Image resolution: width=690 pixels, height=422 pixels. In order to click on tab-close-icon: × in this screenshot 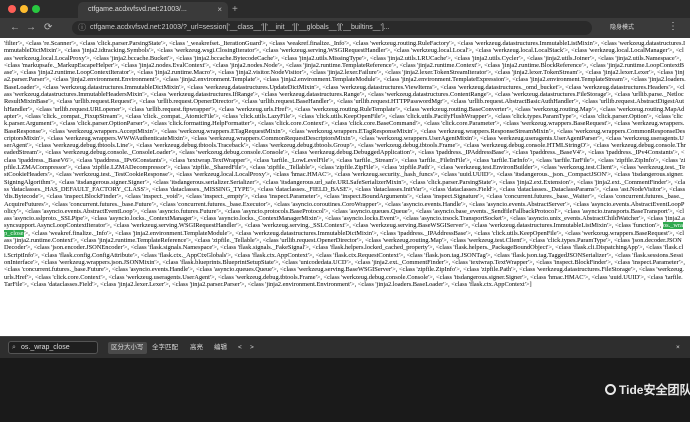, I will do `click(219, 10)`.